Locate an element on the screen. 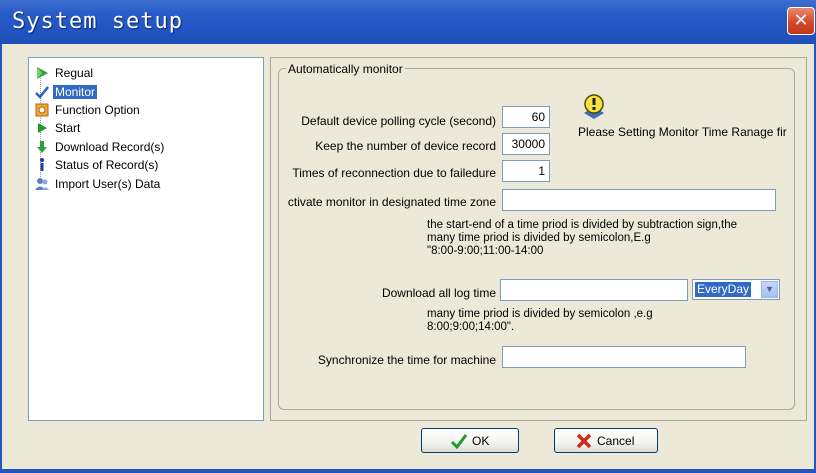 The image size is (816, 473). tree-item-download-records: Download Record(s) is located at coordinates (100, 147).